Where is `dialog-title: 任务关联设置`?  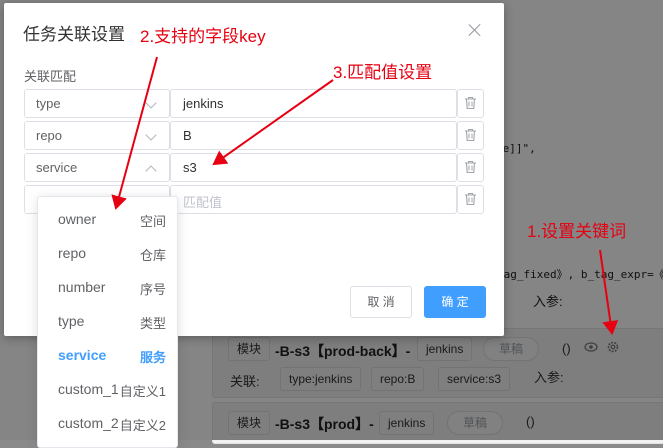 dialog-title: 任务关联设置 is located at coordinates (74, 34).